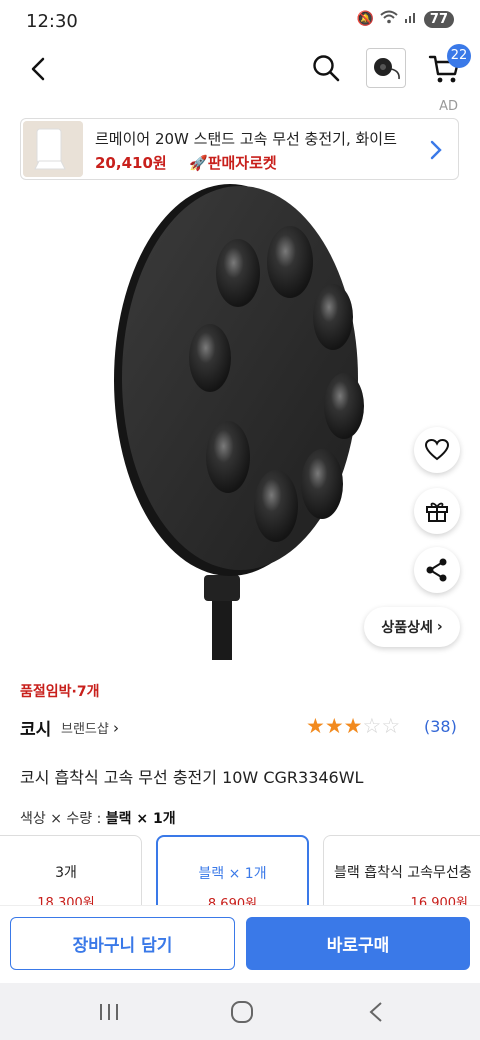 This screenshot has height=1040, width=480. What do you see at coordinates (122, 943) in the screenshot?
I see `add-to-cart-button: 장바구니 담기` at bounding box center [122, 943].